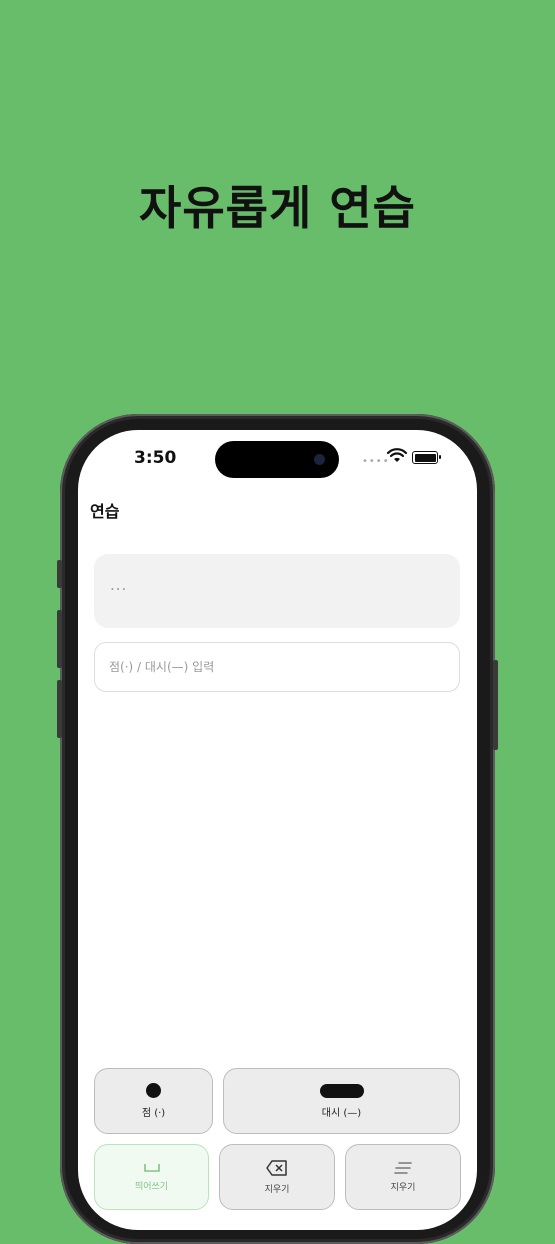  Describe the element at coordinates (277, 459) in the screenshot. I see `dynamic-island` at that location.